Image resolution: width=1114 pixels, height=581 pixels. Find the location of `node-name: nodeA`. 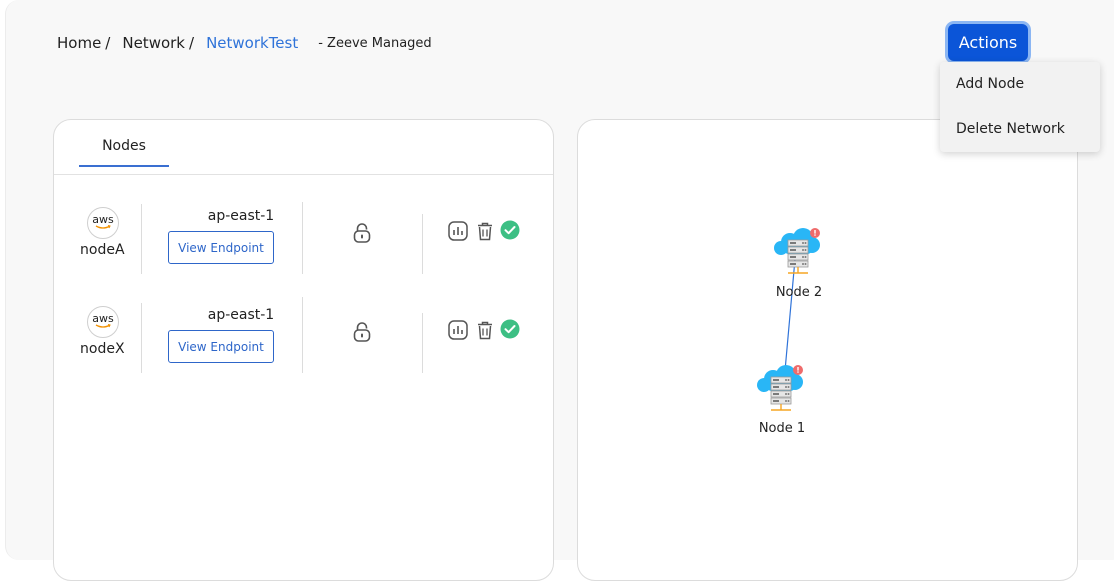

node-name: nodeA is located at coordinates (102, 250).